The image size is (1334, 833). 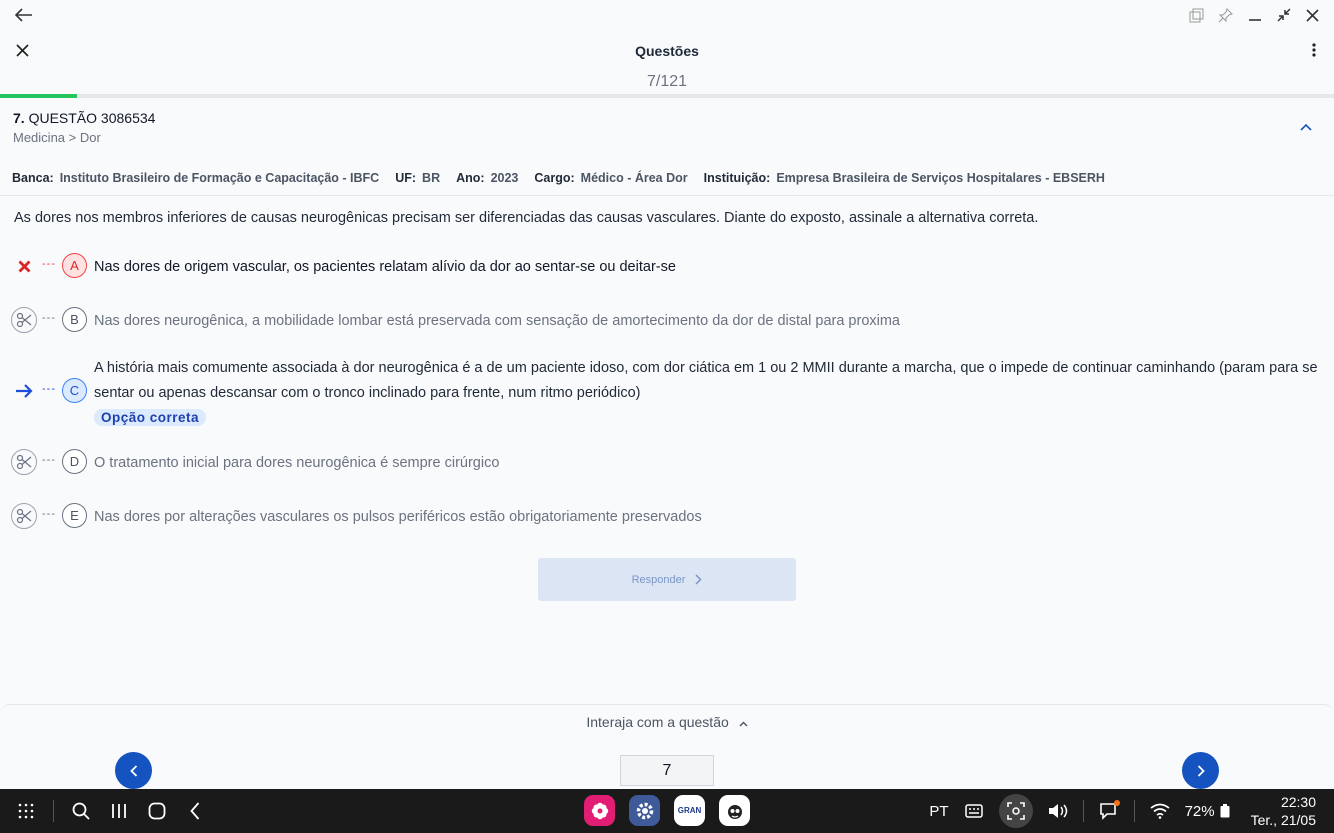 What do you see at coordinates (504, 178) in the screenshot?
I see `meta-value: 2023` at bounding box center [504, 178].